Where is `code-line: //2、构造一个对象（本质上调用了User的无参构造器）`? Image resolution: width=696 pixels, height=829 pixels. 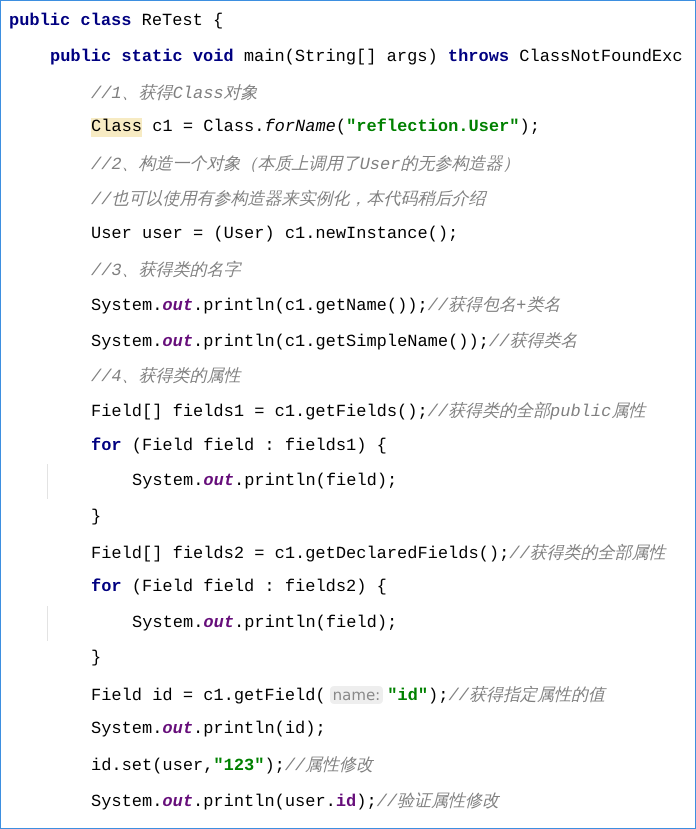 code-line: //2、构造一个对象（本质上调用了User的无参构造器） is located at coordinates (305, 164).